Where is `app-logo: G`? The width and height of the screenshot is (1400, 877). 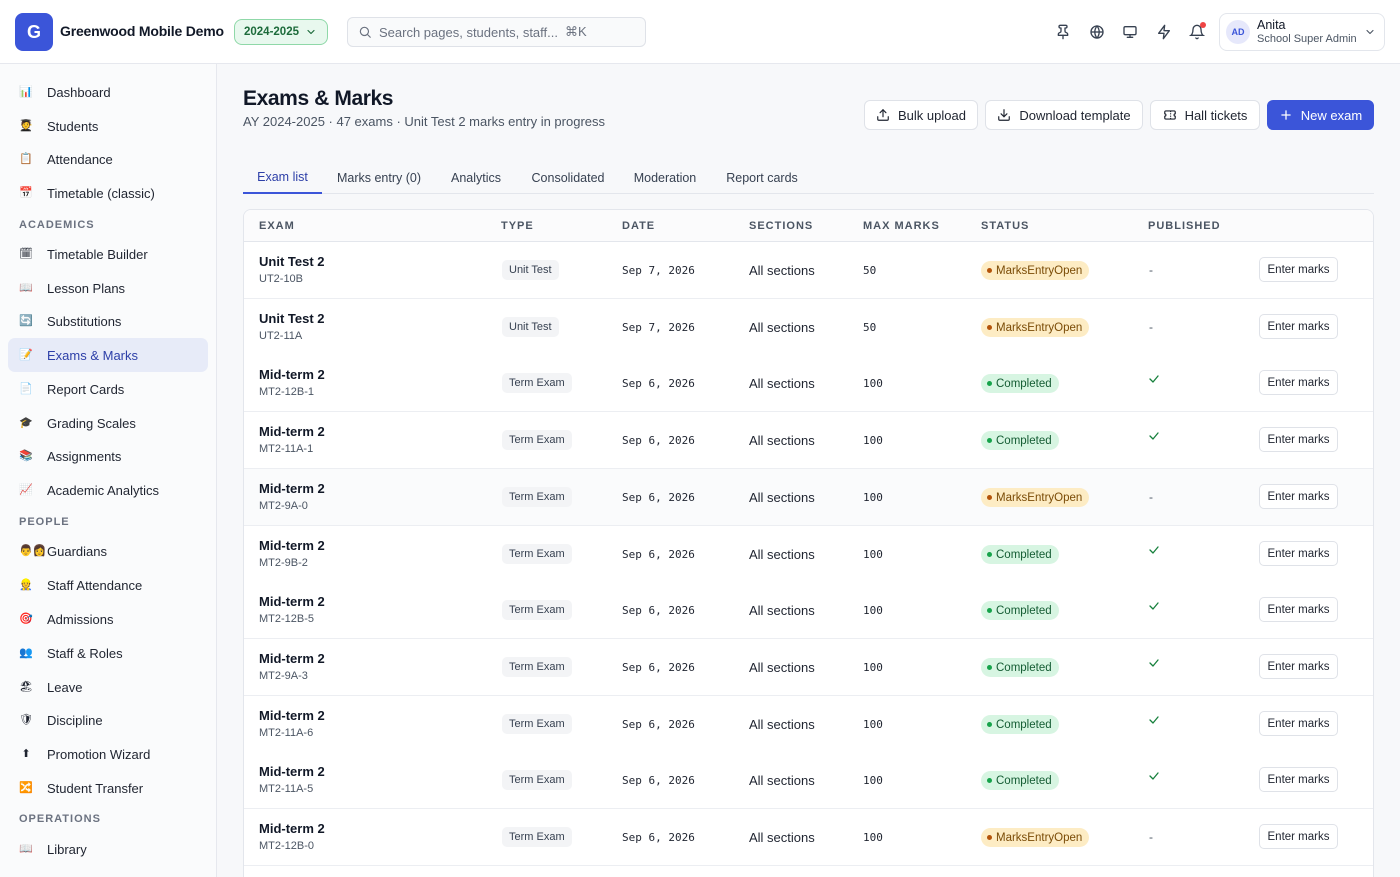 app-logo: G is located at coordinates (34, 32).